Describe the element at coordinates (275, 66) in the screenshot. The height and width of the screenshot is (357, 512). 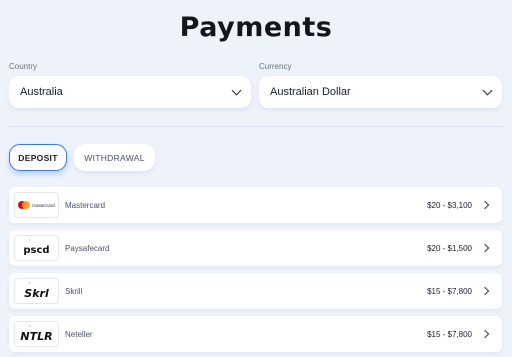
I see `currency-label: Currency` at that location.